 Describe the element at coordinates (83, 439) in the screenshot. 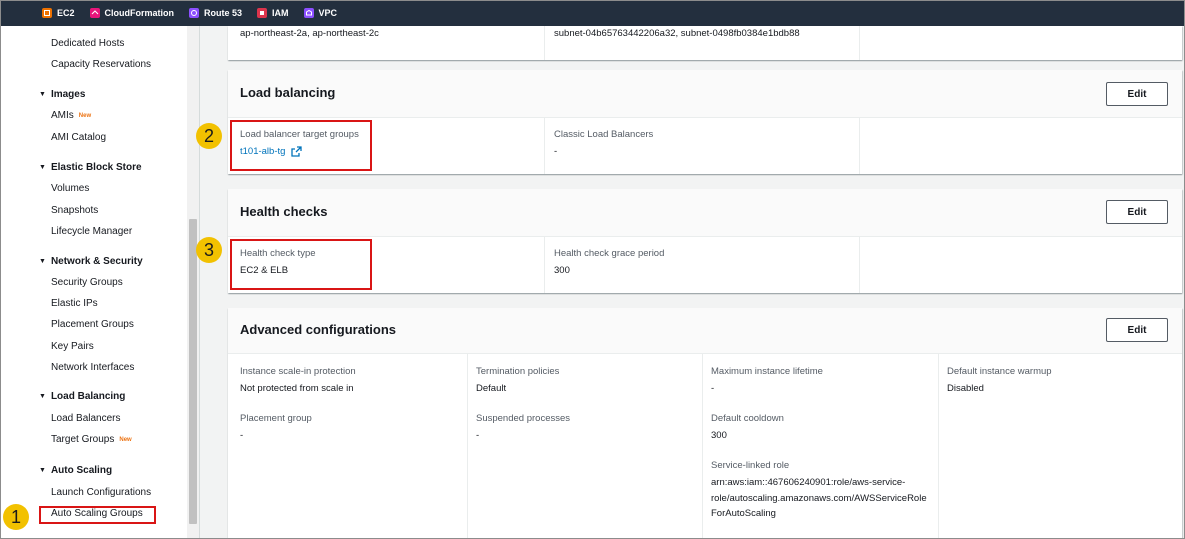

I see `sidebar-item-label: Target Groups` at that location.